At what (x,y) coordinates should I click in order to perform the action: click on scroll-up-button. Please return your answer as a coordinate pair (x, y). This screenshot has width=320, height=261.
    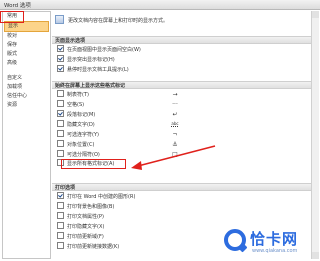
    Looking at the image, I should click on (315, 14).